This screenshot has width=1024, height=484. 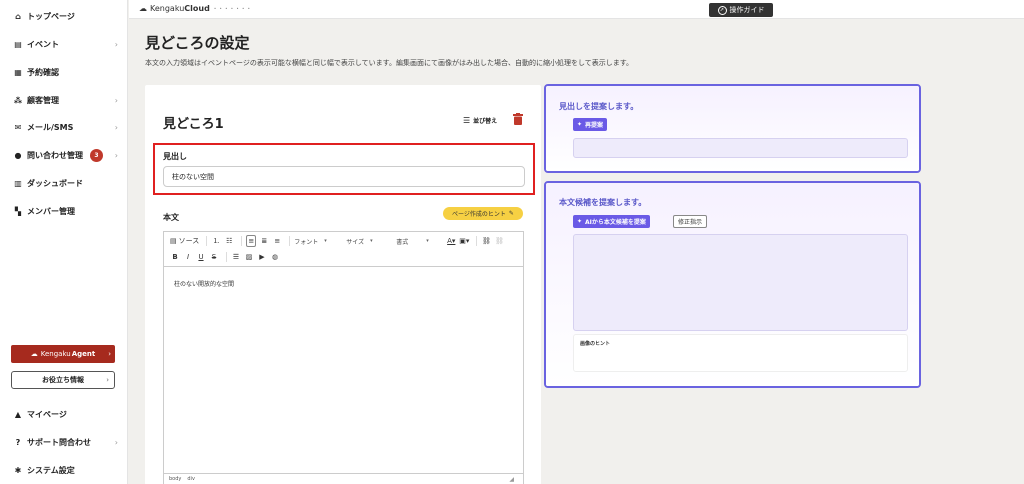 I want to click on sort-button: ☰ 並び替え, so click(x=480, y=120).